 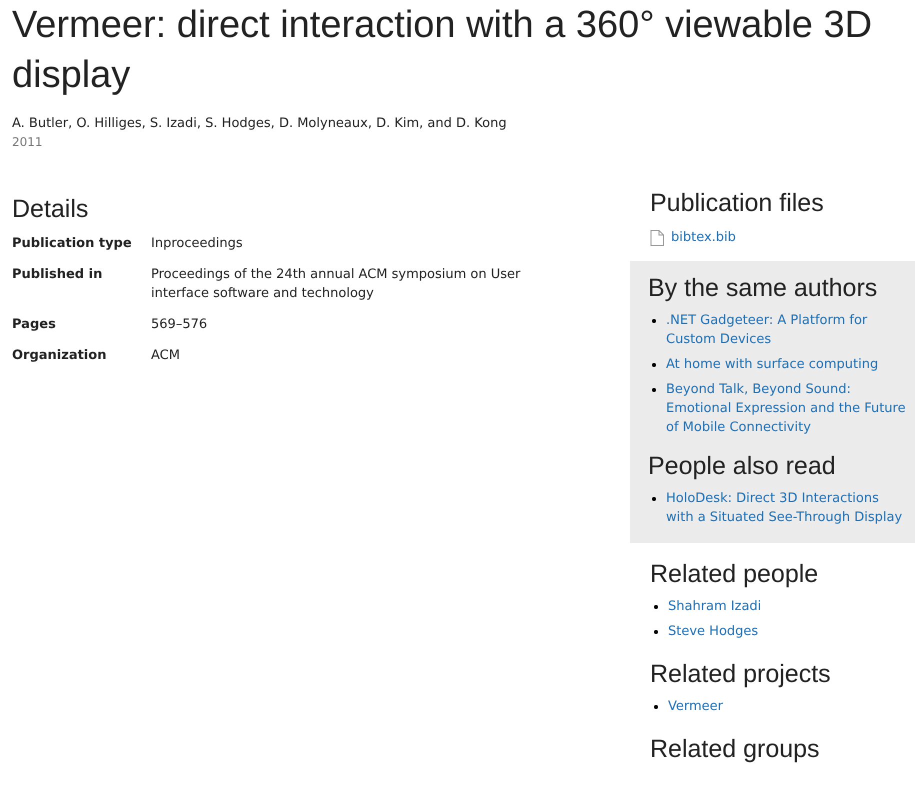 What do you see at coordinates (715, 606) in the screenshot?
I see `related-link: Shahram Izadi` at bounding box center [715, 606].